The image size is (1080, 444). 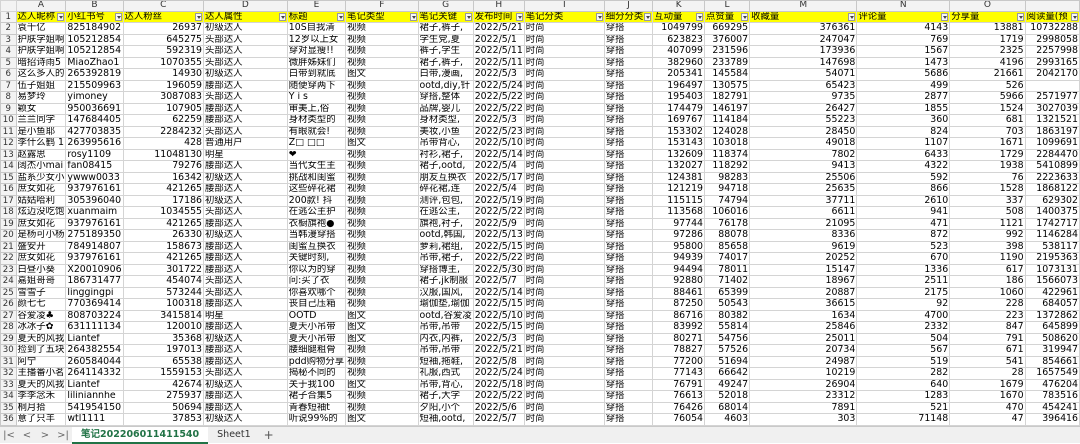 I want to click on table-cell: 1742717, so click(x=1052, y=224).